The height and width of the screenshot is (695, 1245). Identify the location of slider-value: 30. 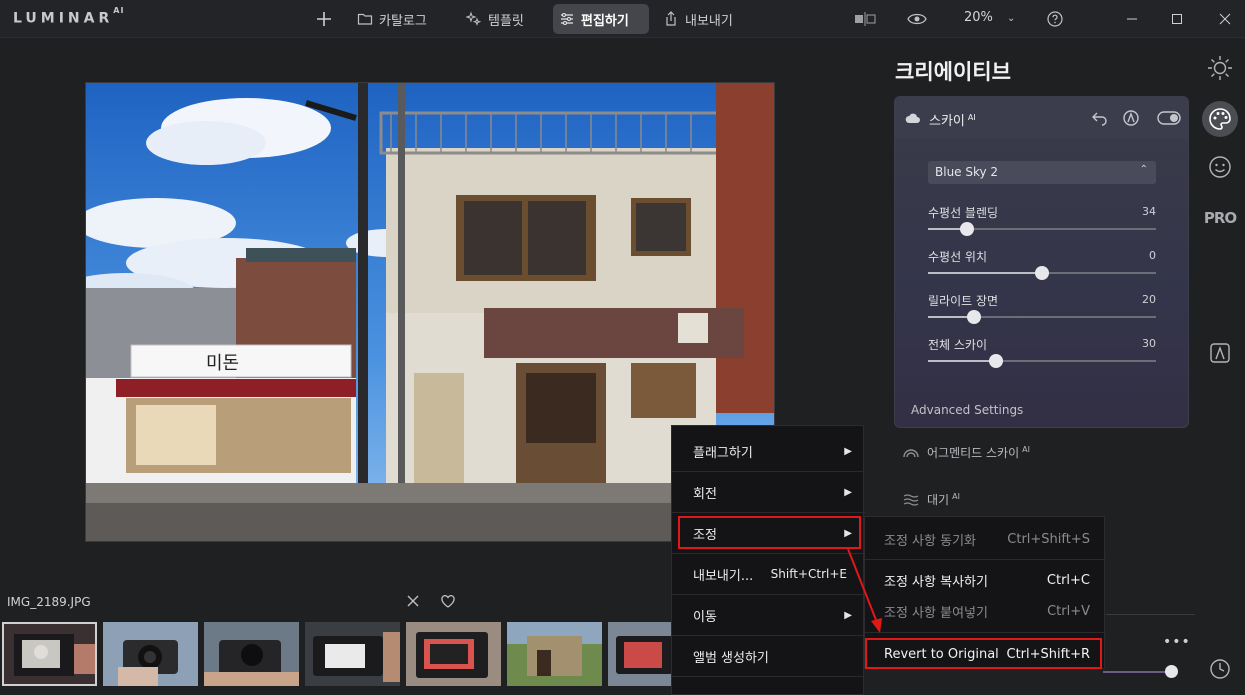
(1149, 343).